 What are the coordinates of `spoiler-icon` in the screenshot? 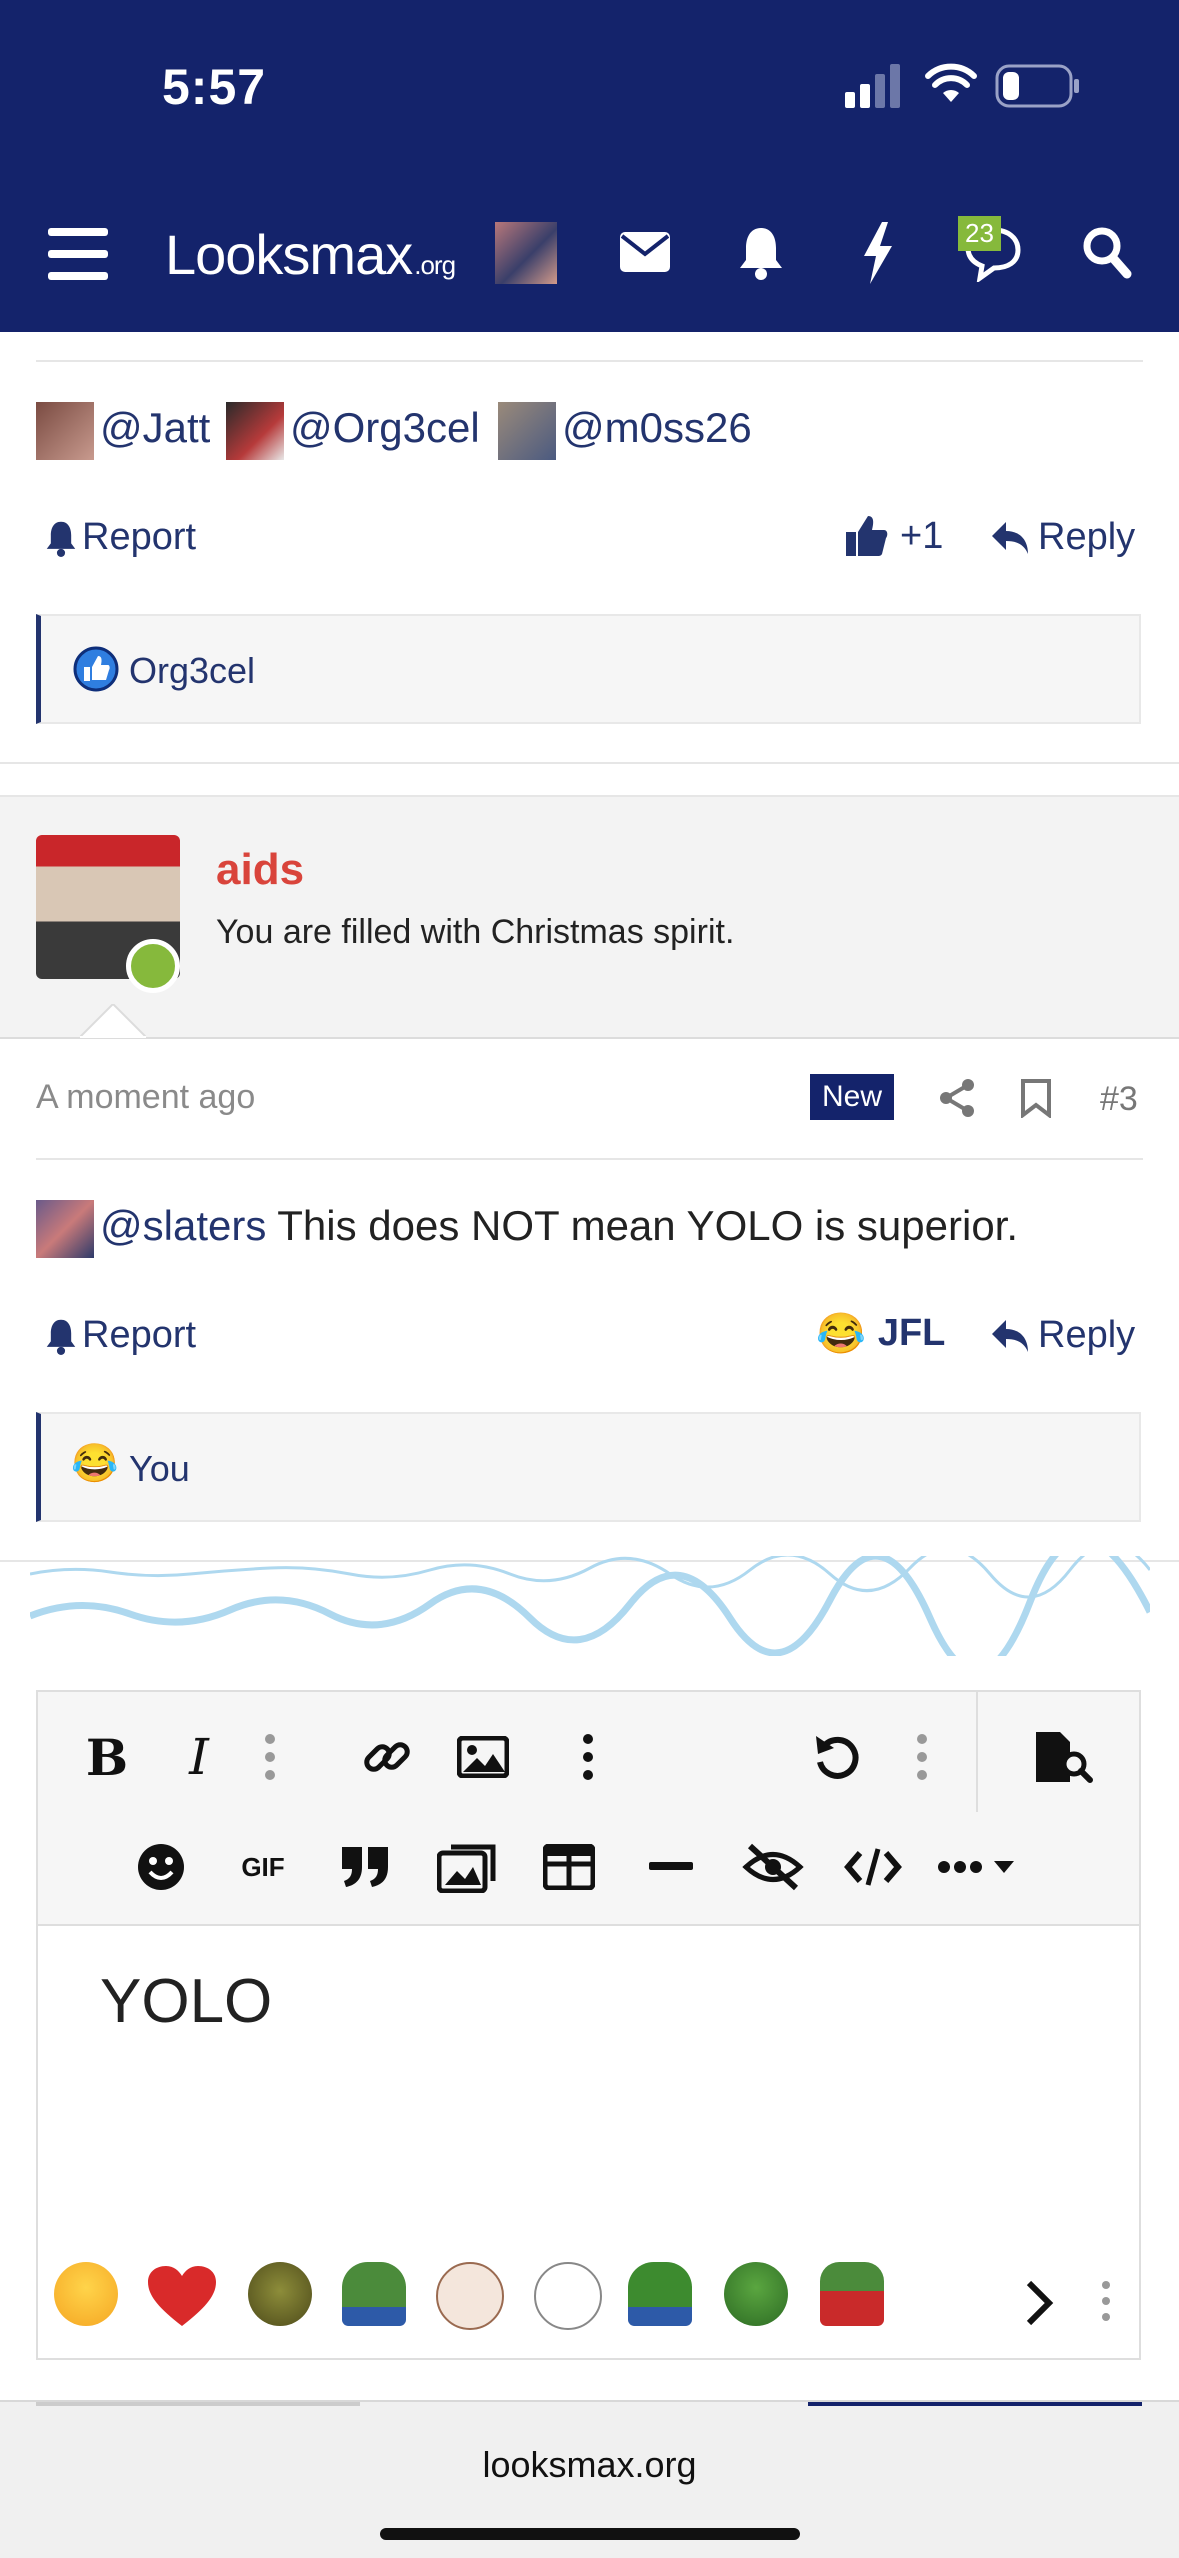 It's located at (773, 1867).